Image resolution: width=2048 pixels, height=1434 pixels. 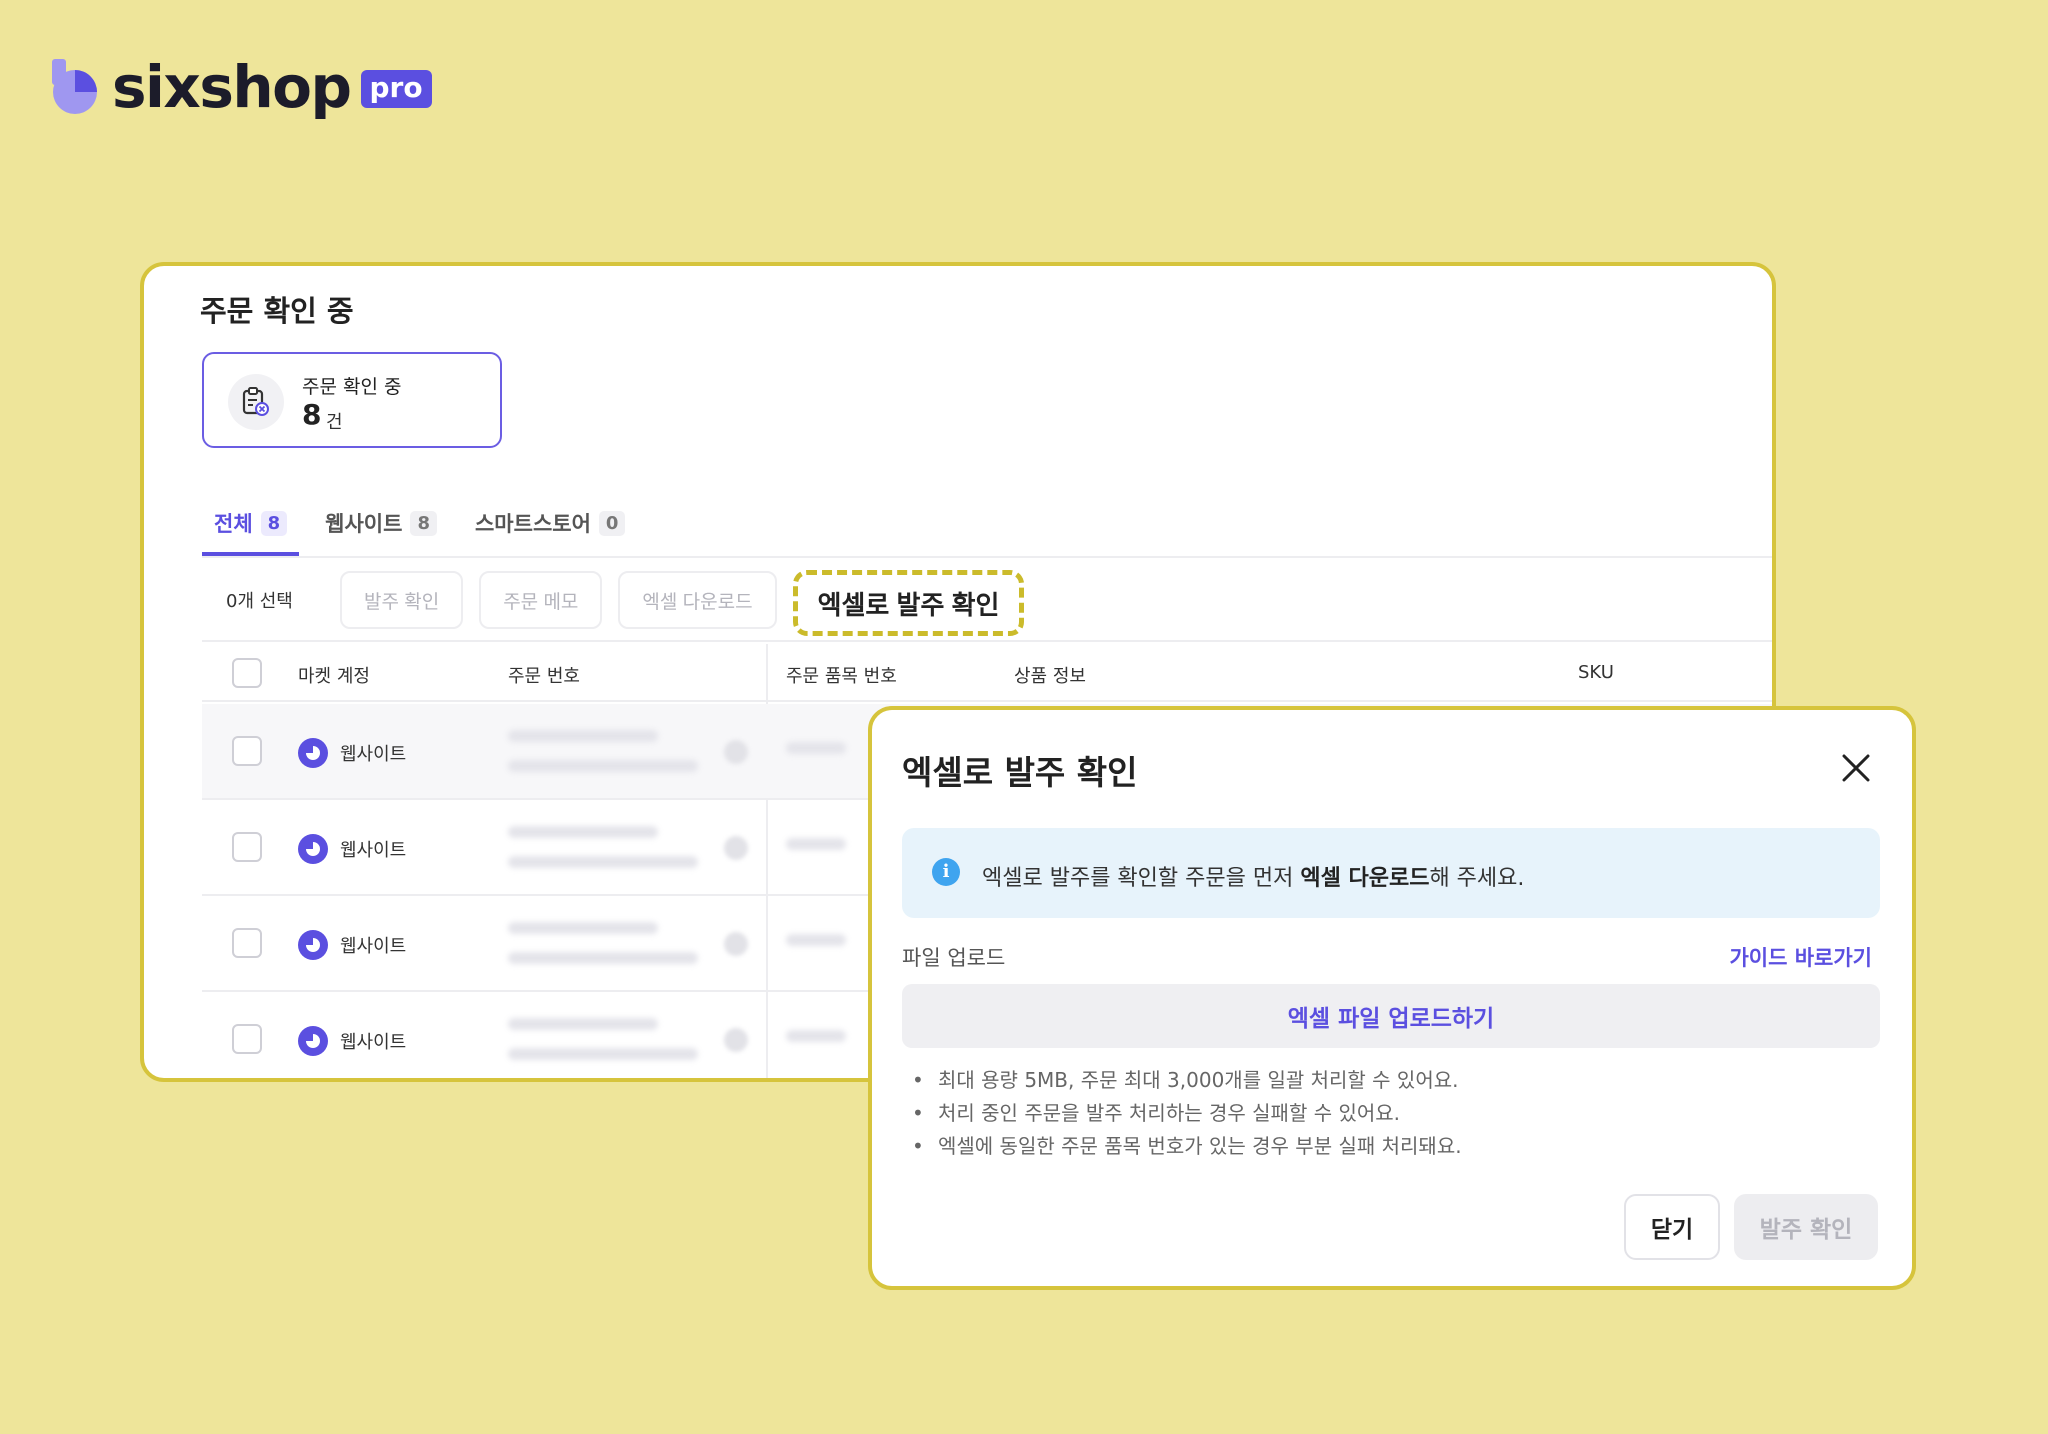 What do you see at coordinates (396, 89) in the screenshot?
I see `pro-badge: pro` at bounding box center [396, 89].